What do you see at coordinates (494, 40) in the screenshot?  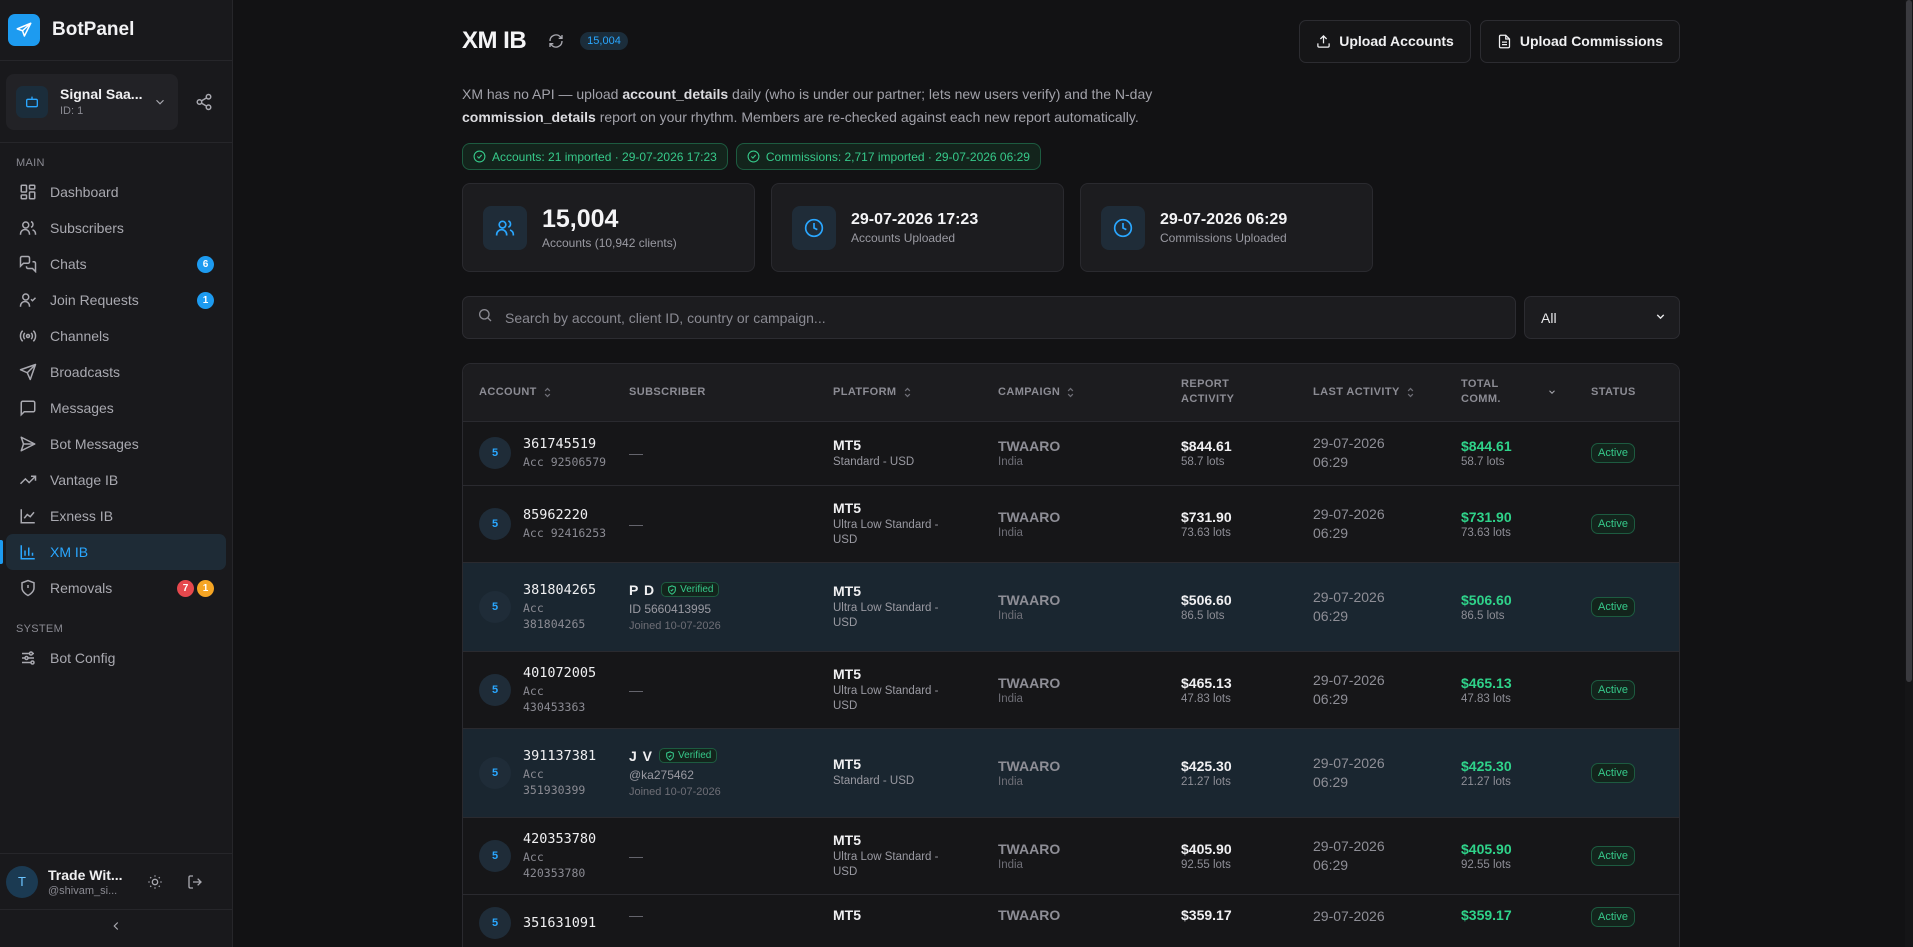 I see `page-title: XM IB` at bounding box center [494, 40].